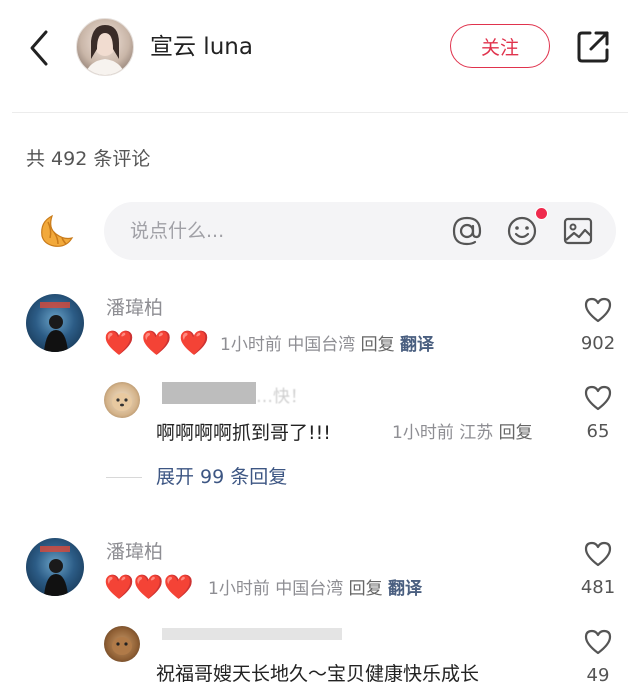 The width and height of the screenshot is (640, 689). What do you see at coordinates (541, 213) in the screenshot?
I see `notification-dot` at bounding box center [541, 213].